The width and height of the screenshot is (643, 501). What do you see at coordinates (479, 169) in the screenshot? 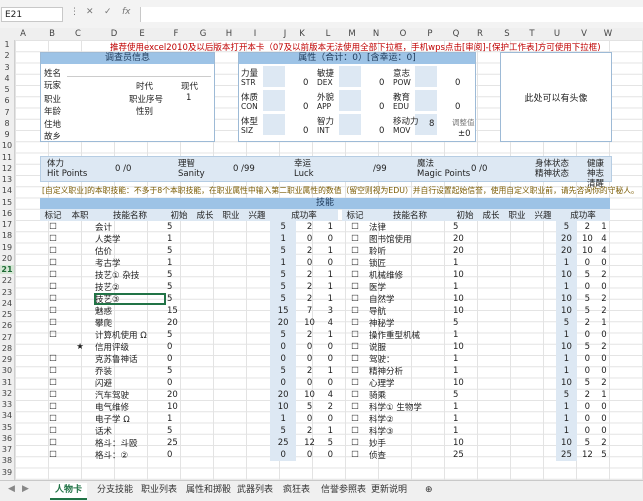
I see `mp-value: 0 /0` at bounding box center [479, 169].